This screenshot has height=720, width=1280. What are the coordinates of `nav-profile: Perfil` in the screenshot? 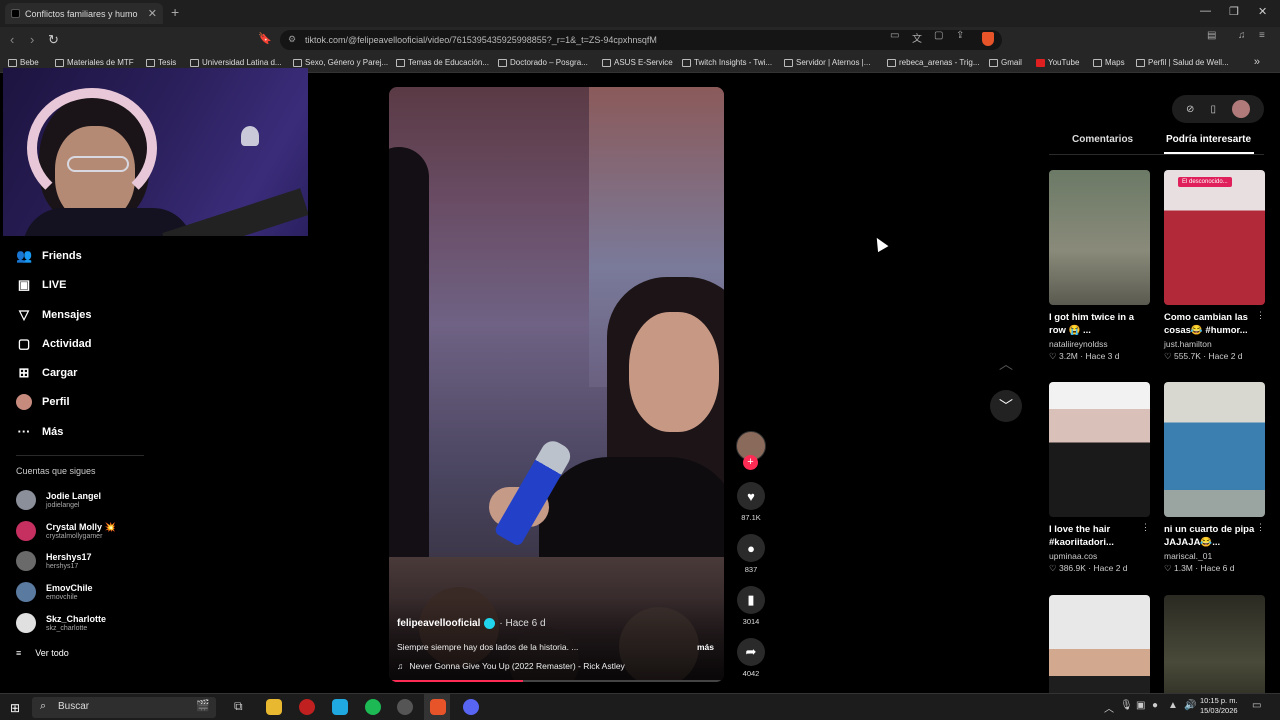 It's located at (43, 402).